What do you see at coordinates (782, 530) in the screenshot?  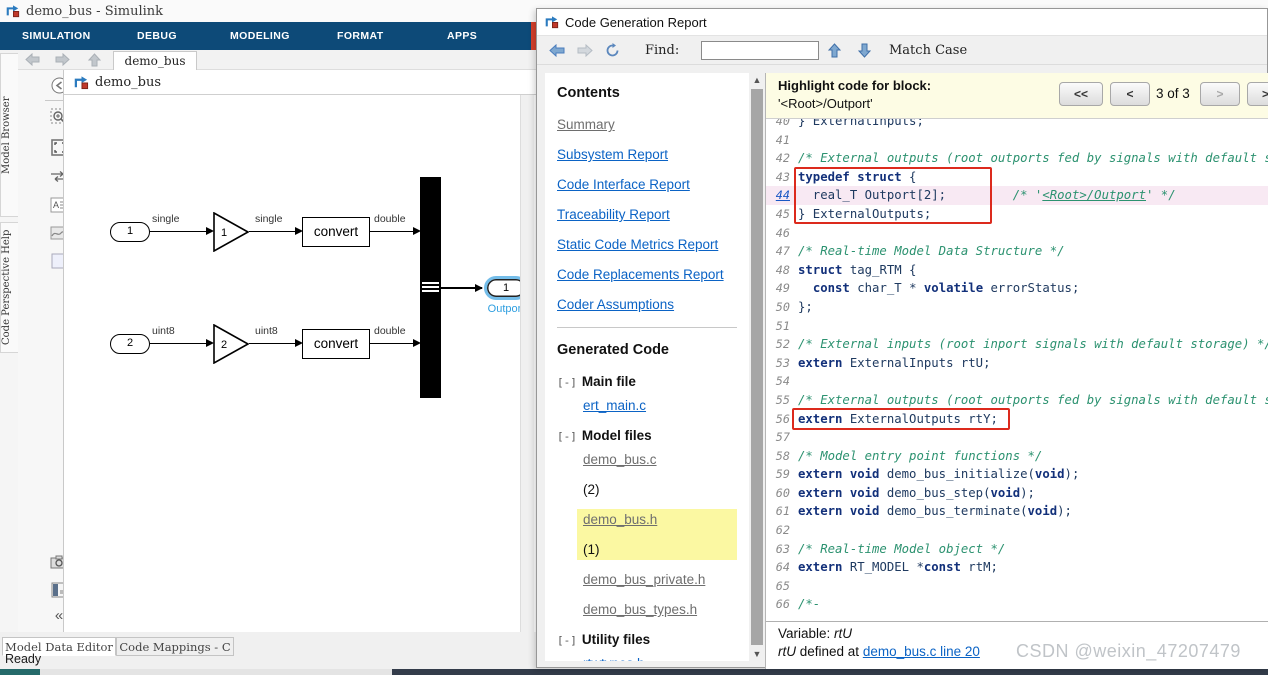 I see `line-number: 62` at bounding box center [782, 530].